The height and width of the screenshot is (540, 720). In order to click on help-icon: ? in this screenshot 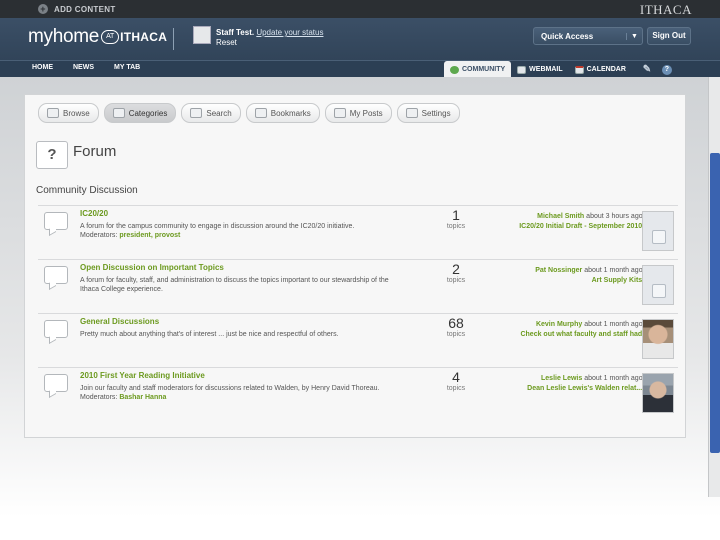, I will do `click(666, 69)`.